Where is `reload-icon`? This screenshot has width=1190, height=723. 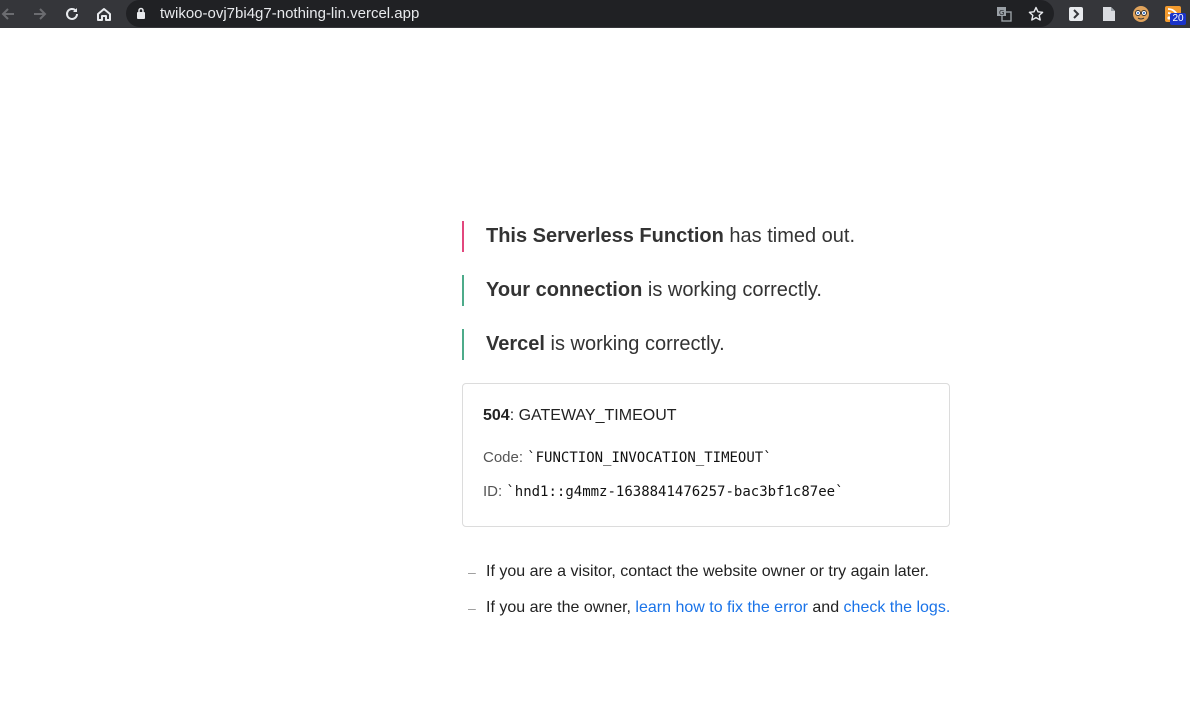 reload-icon is located at coordinates (72, 13).